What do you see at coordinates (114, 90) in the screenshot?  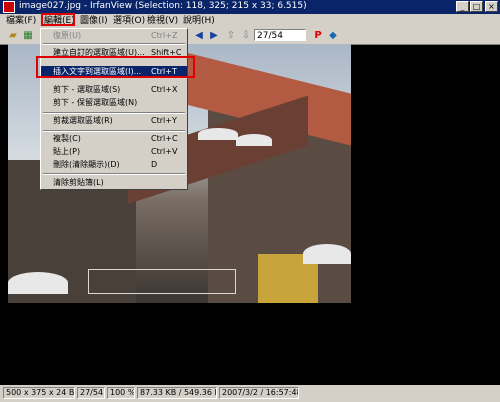 I see `menu-cut-selection: 剪下 - 選取區域(S) Ctrl+X` at bounding box center [114, 90].